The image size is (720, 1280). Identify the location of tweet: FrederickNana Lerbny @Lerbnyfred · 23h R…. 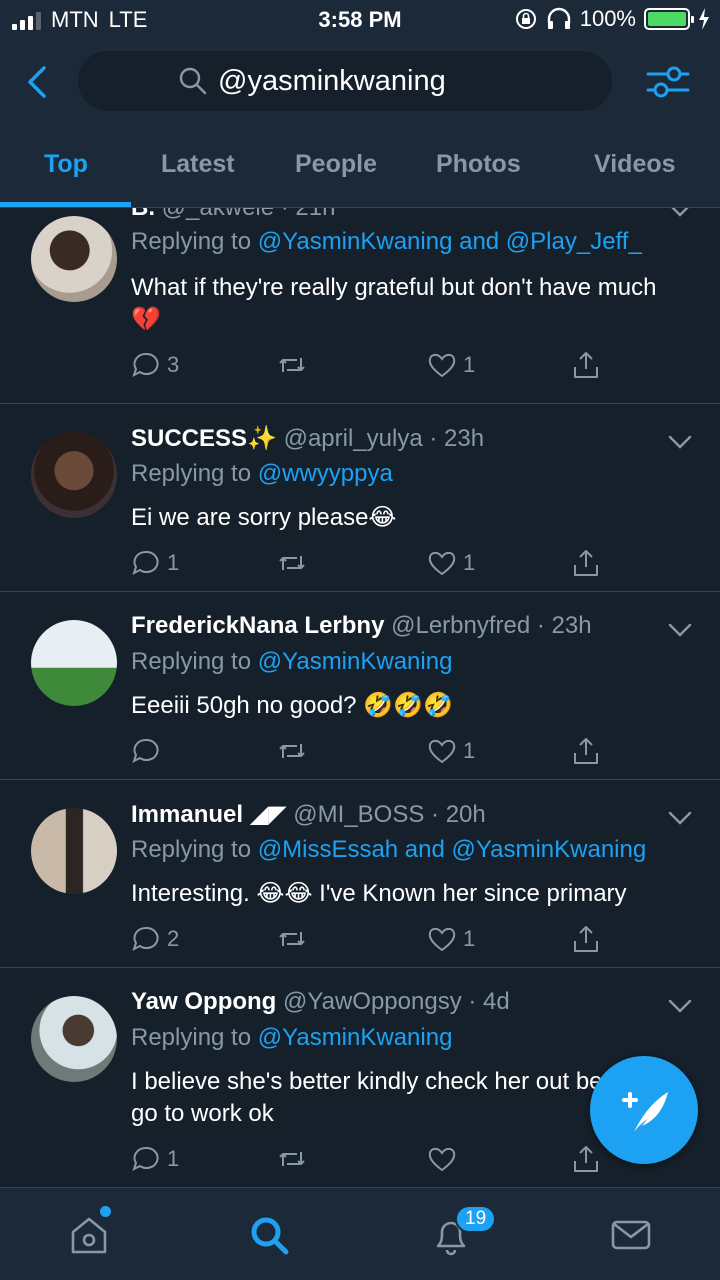
(360, 686).